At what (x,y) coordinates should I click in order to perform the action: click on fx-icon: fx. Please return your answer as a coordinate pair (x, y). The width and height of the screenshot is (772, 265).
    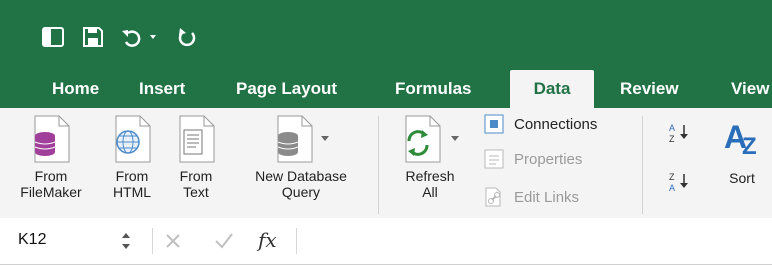
    Looking at the image, I should click on (267, 240).